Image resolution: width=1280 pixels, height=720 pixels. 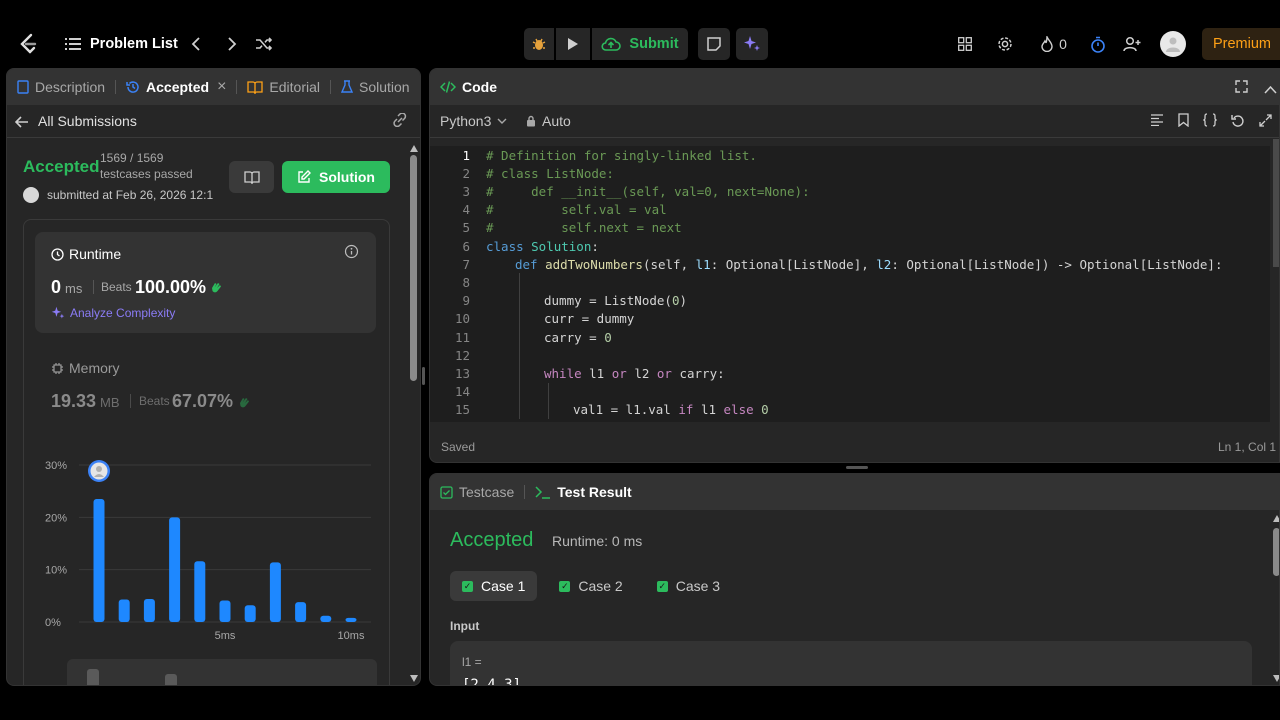 What do you see at coordinates (134, 44) in the screenshot?
I see `problem-list-link: Problem List` at bounding box center [134, 44].